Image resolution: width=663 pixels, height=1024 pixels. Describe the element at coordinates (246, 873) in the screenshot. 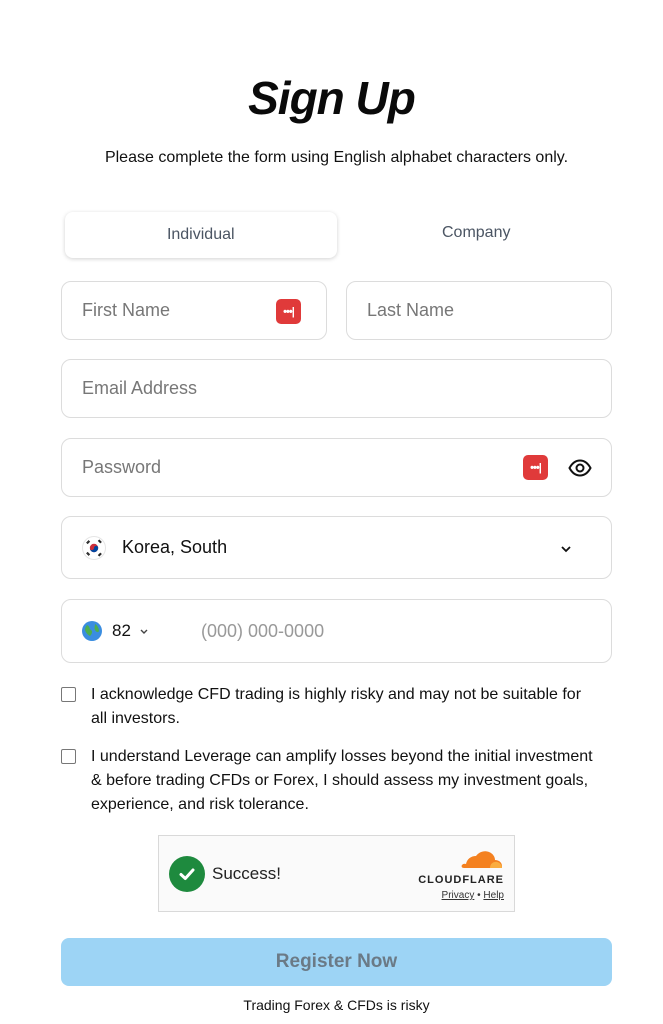

I see `captcha-status: Success!` at that location.